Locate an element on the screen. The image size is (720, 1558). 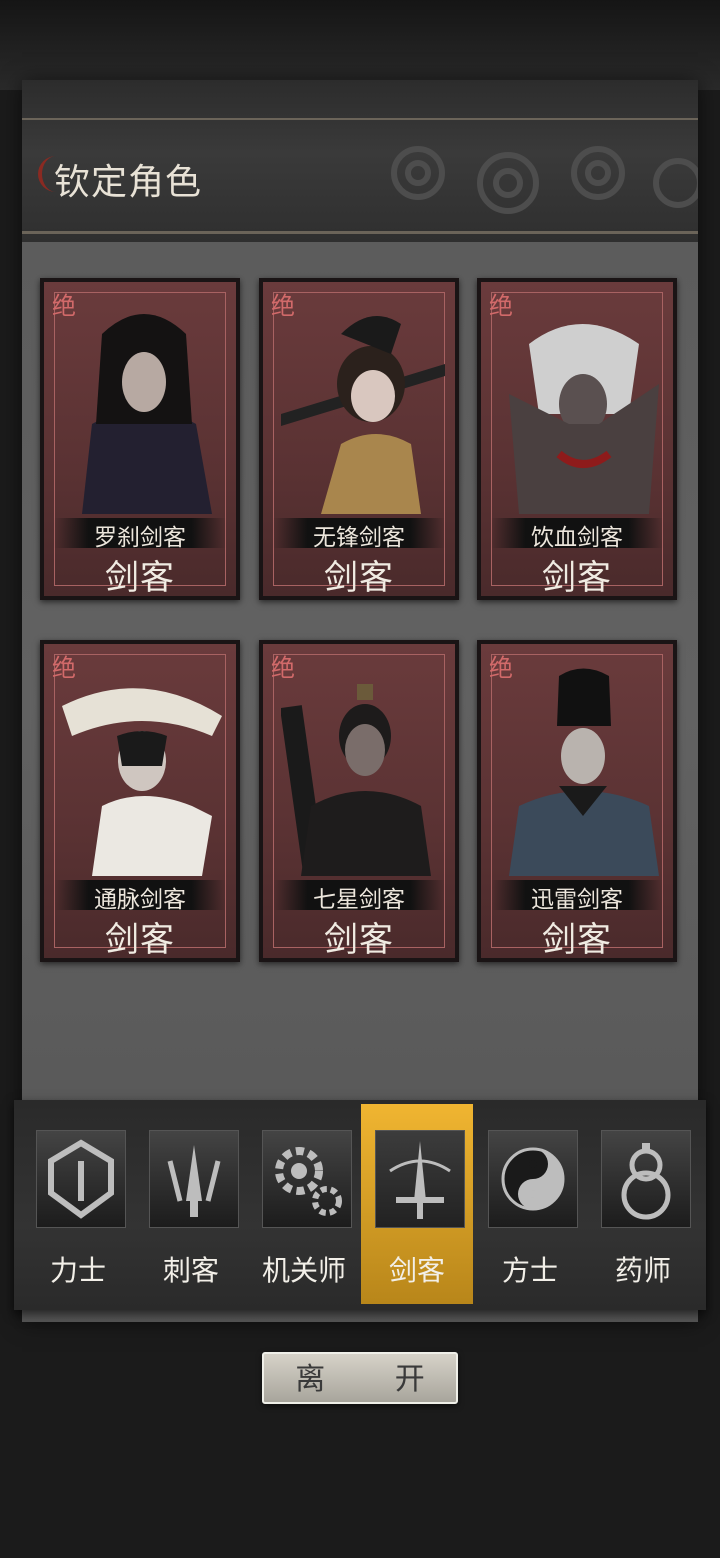
character-card-1: 绝 罗刹剑客 剑客 is located at coordinates (140, 439).